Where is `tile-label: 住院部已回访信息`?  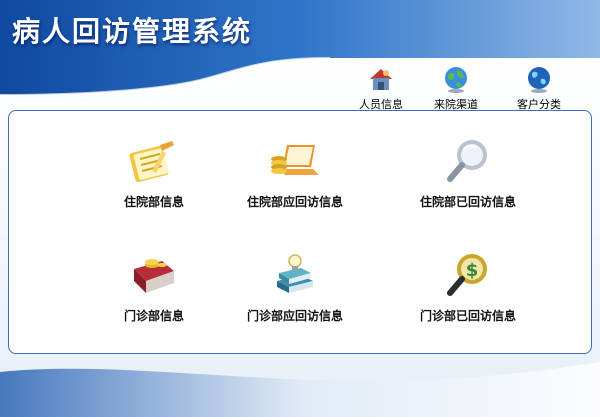 tile-label: 住院部已回访信息 is located at coordinates (467, 202).